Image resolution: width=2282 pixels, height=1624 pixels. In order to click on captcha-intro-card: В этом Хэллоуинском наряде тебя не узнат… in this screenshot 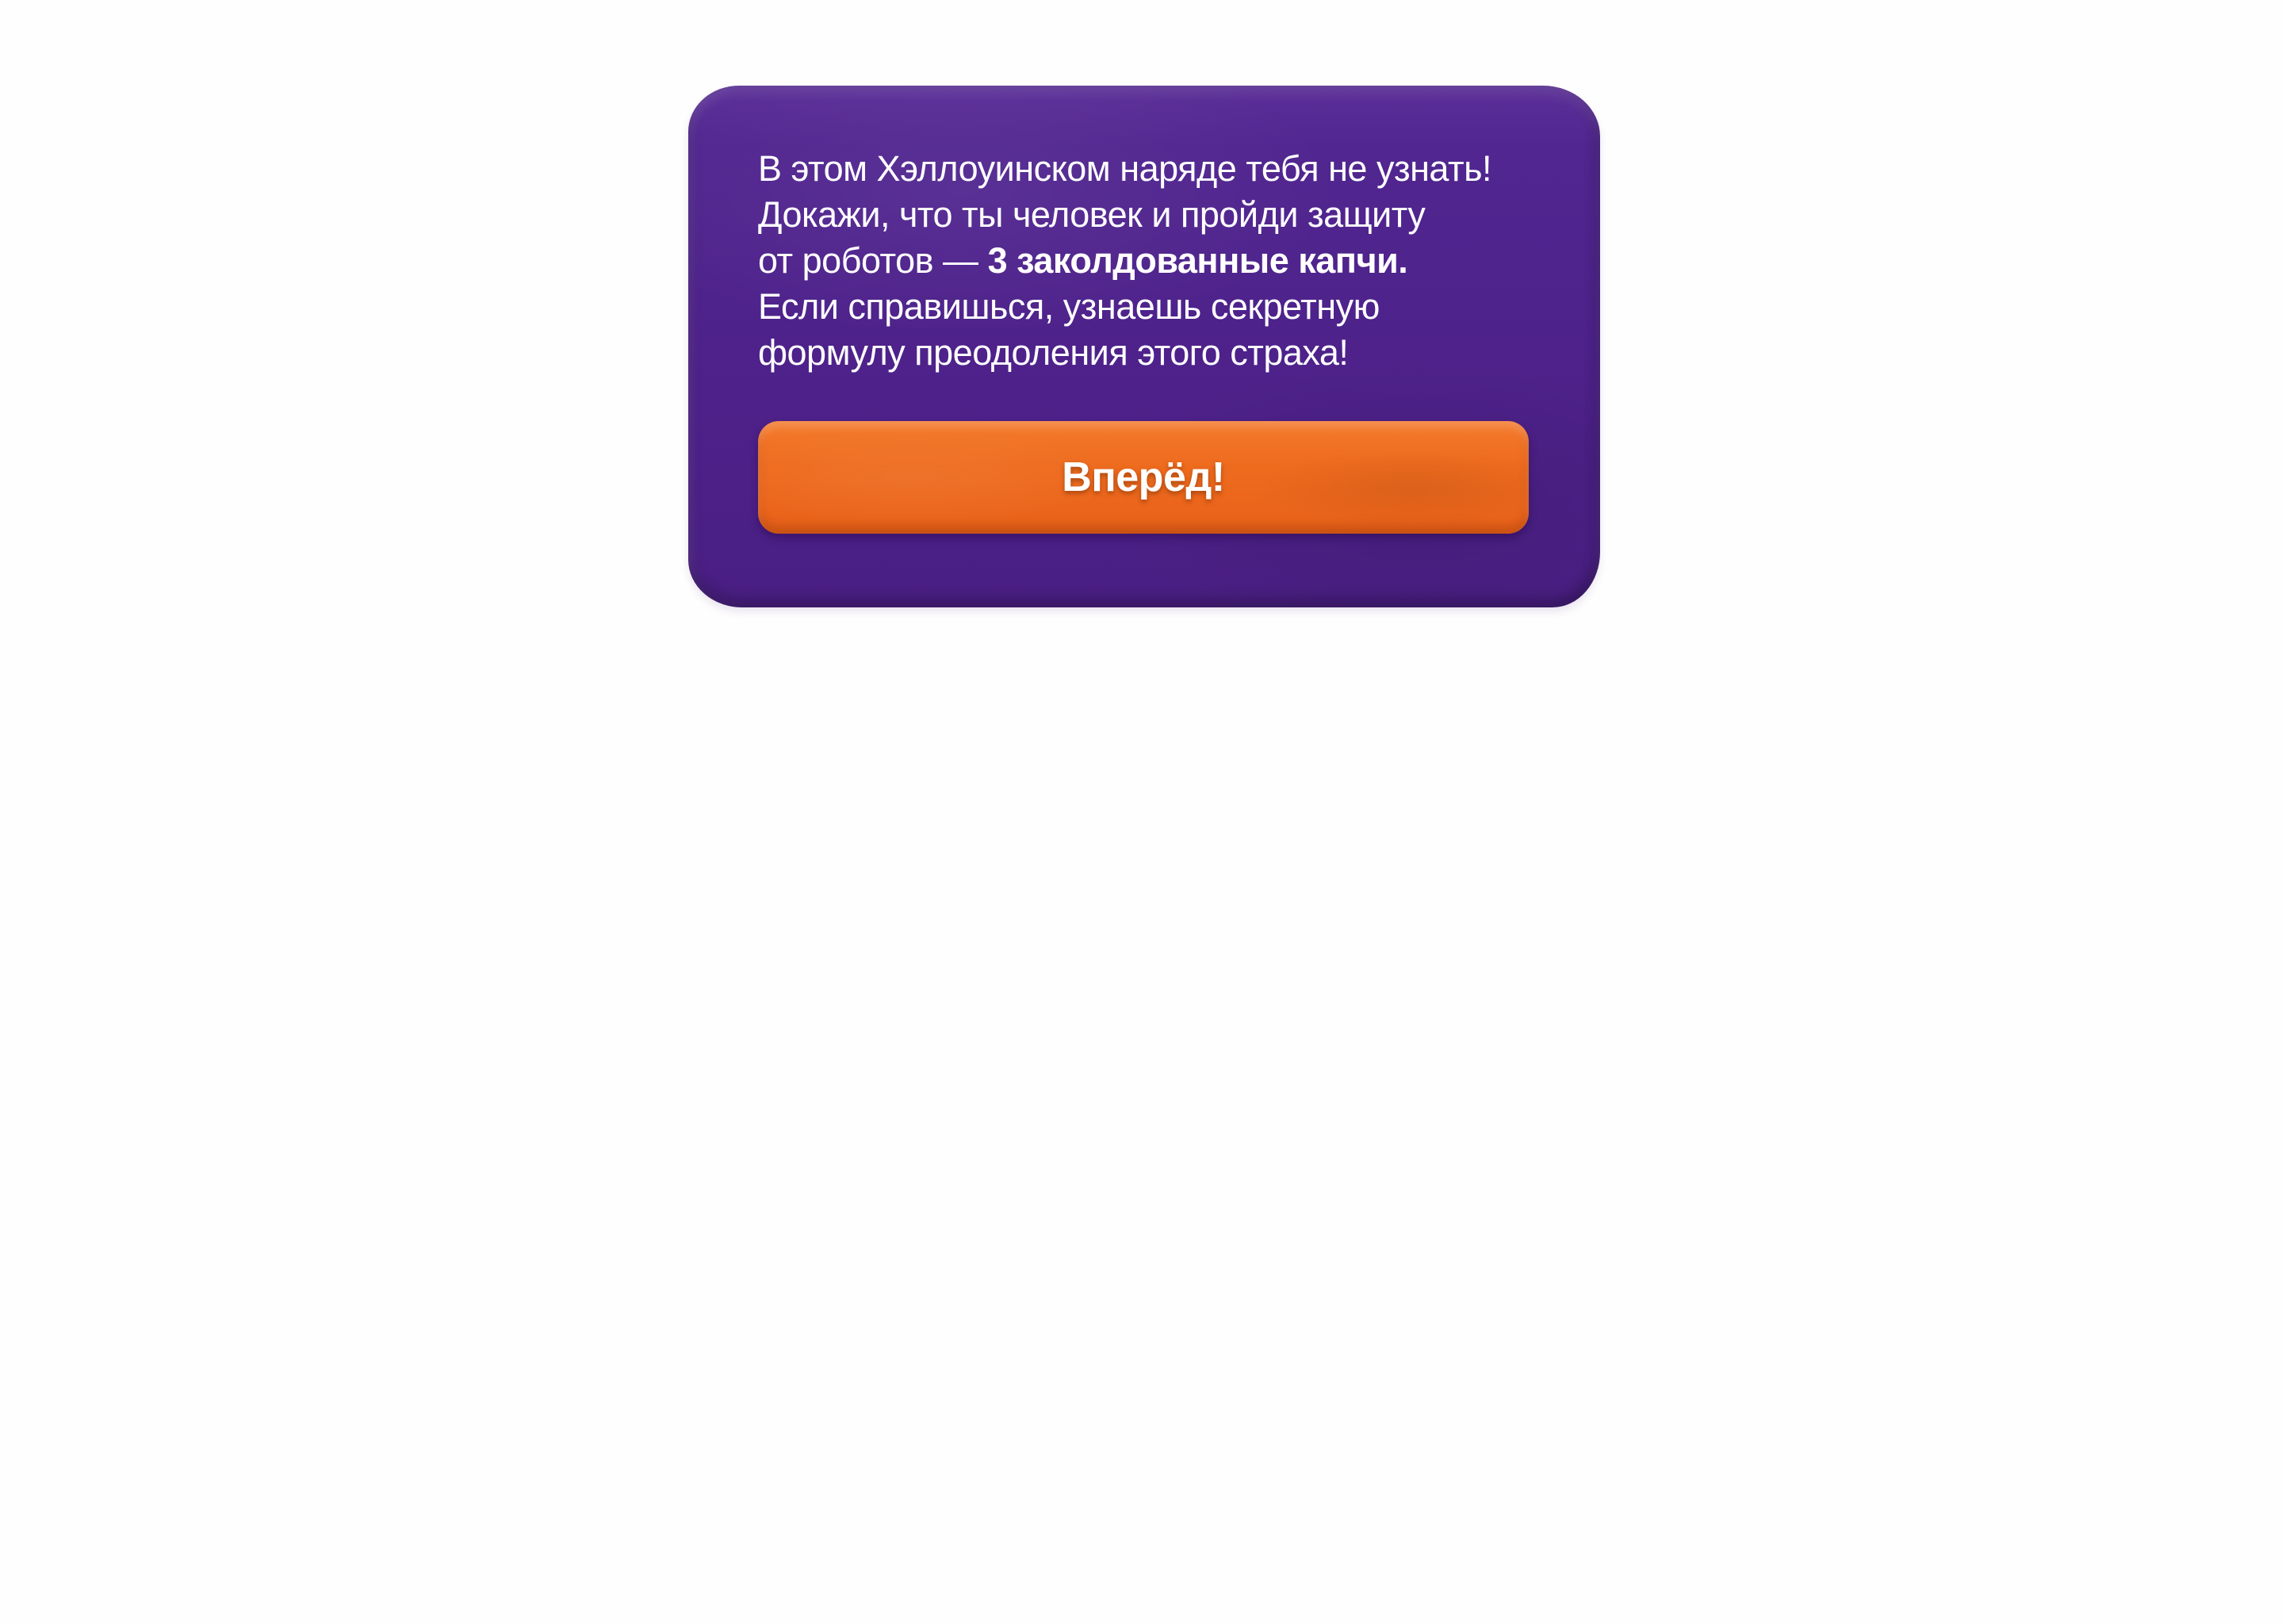, I will do `click(1144, 346)`.